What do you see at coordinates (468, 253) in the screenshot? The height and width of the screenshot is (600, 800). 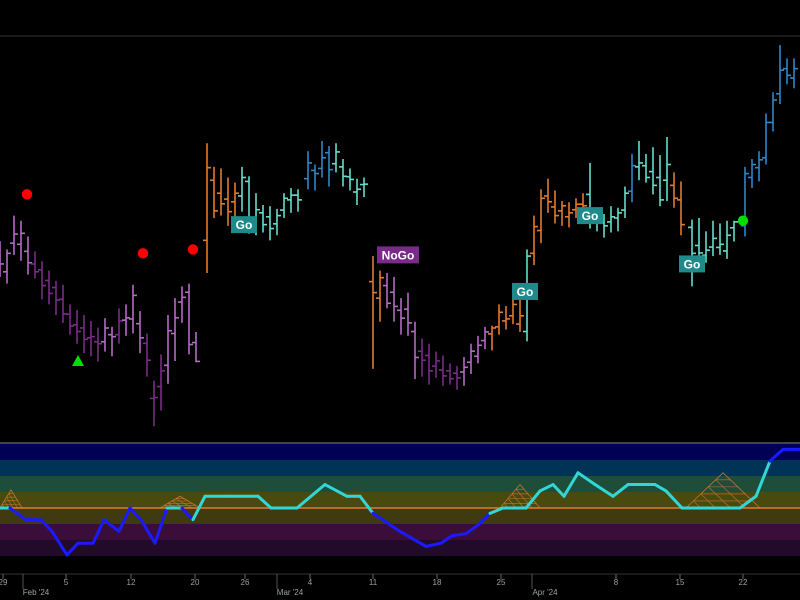 I see `gonogo-labels: Go NoGo Go Go Go` at bounding box center [468, 253].